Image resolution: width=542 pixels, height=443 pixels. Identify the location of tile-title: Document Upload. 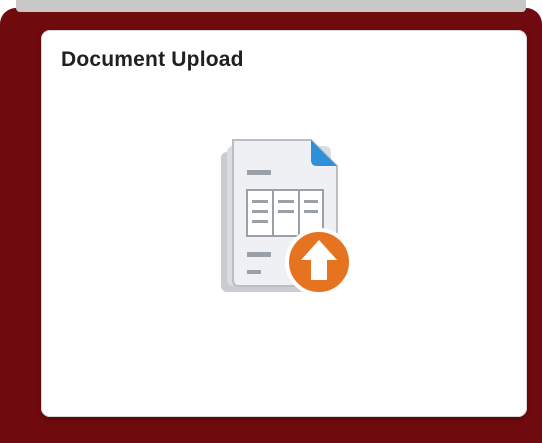
(152, 59).